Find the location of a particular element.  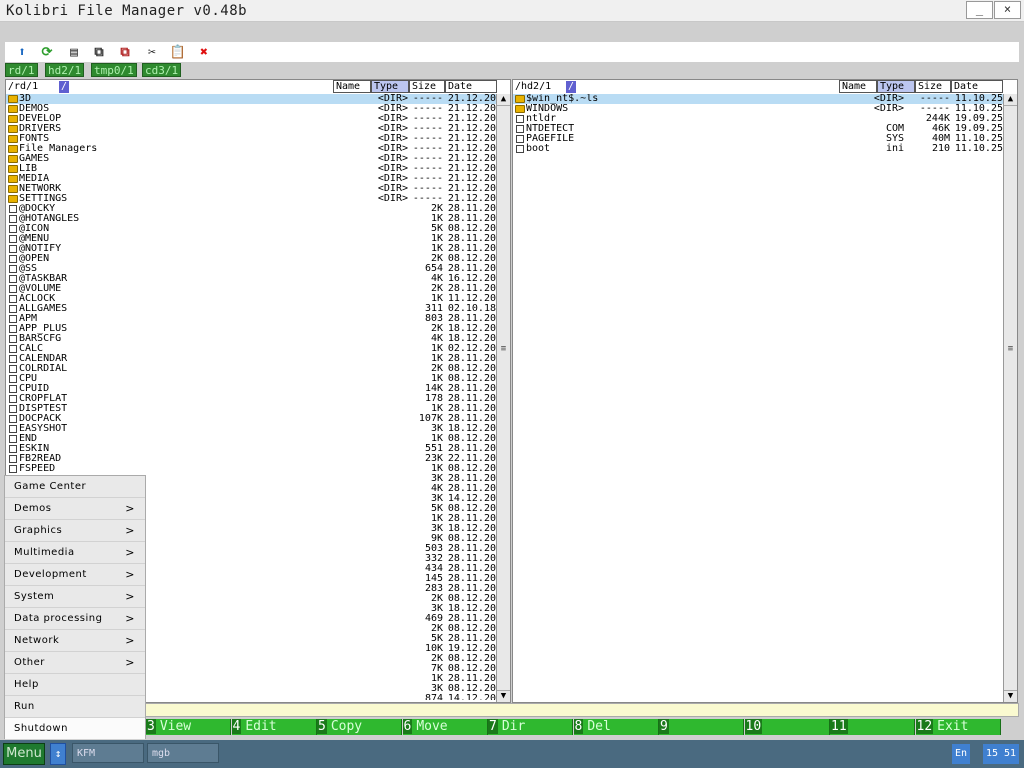

file-row: COLRDIAL 2K 08.12.20 is located at coordinates (251, 369).